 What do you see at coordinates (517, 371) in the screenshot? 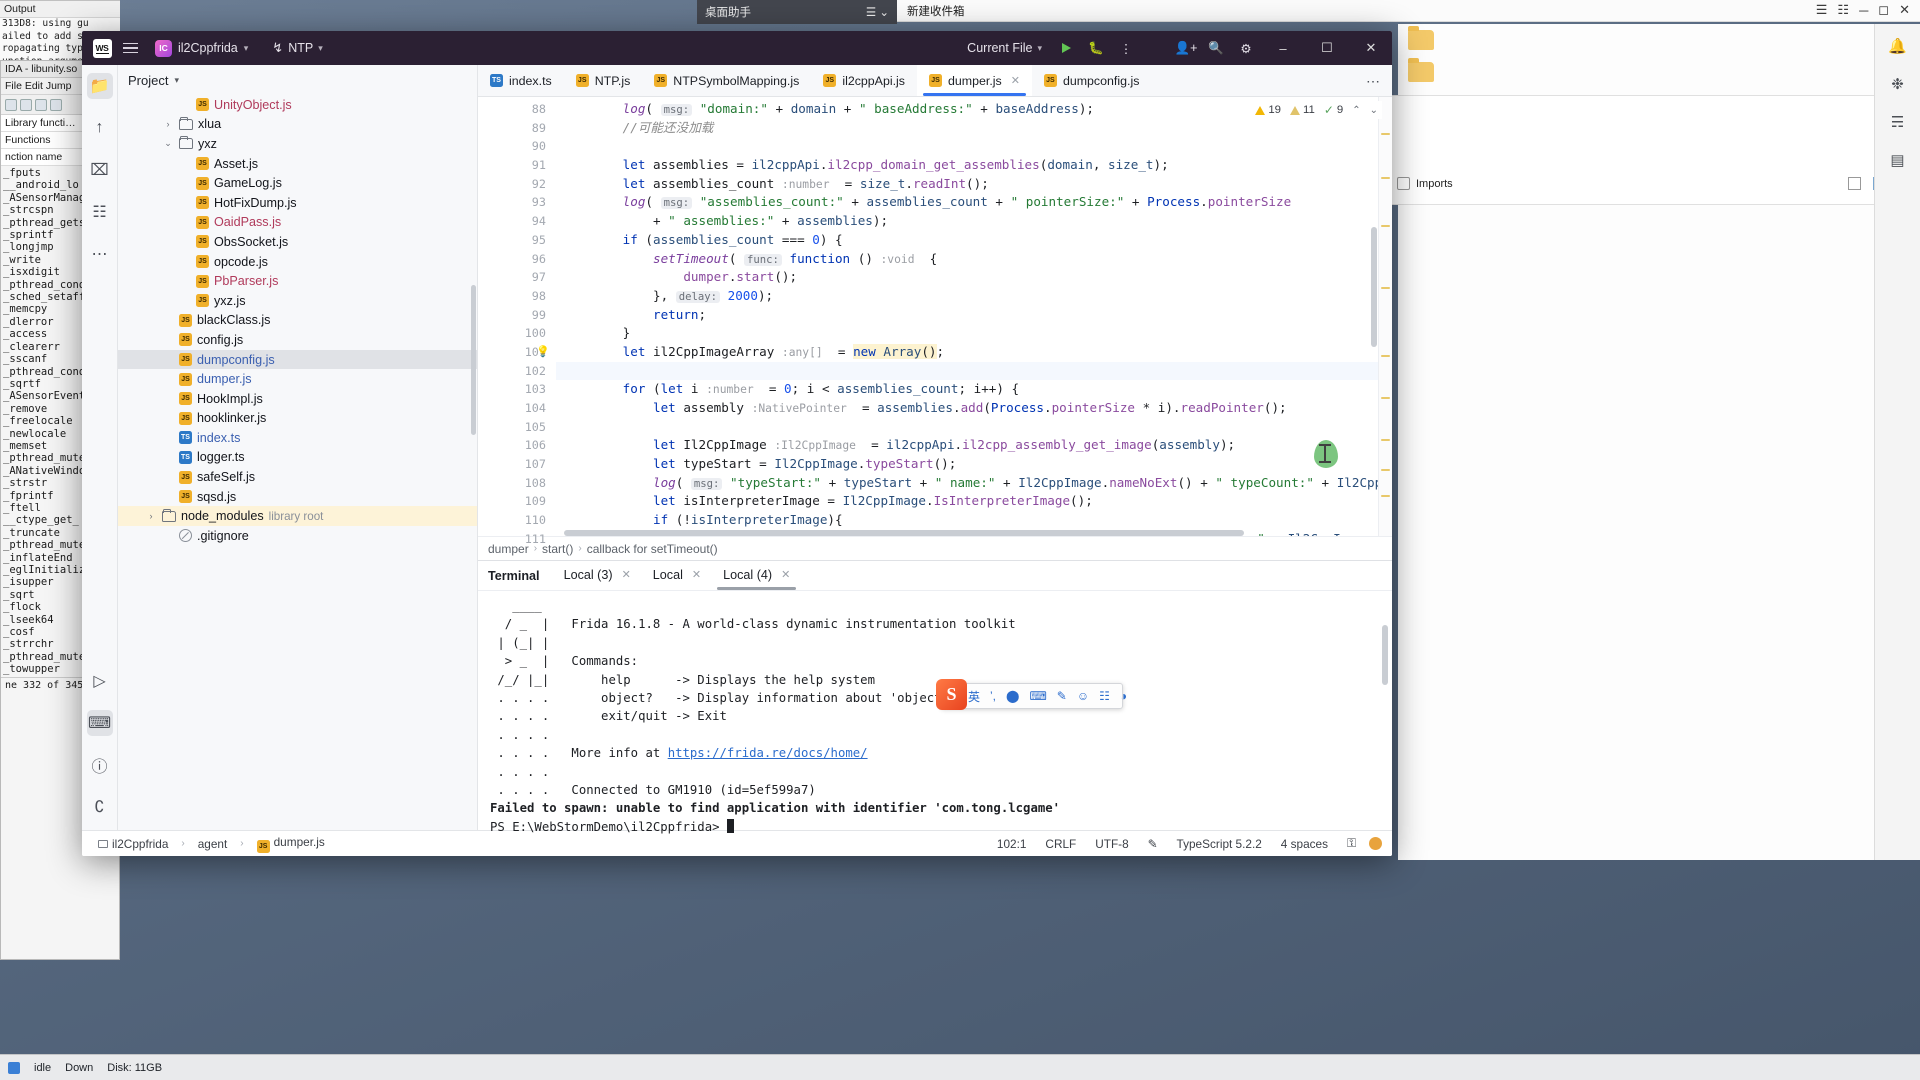
I see `line-number: 102` at bounding box center [517, 371].